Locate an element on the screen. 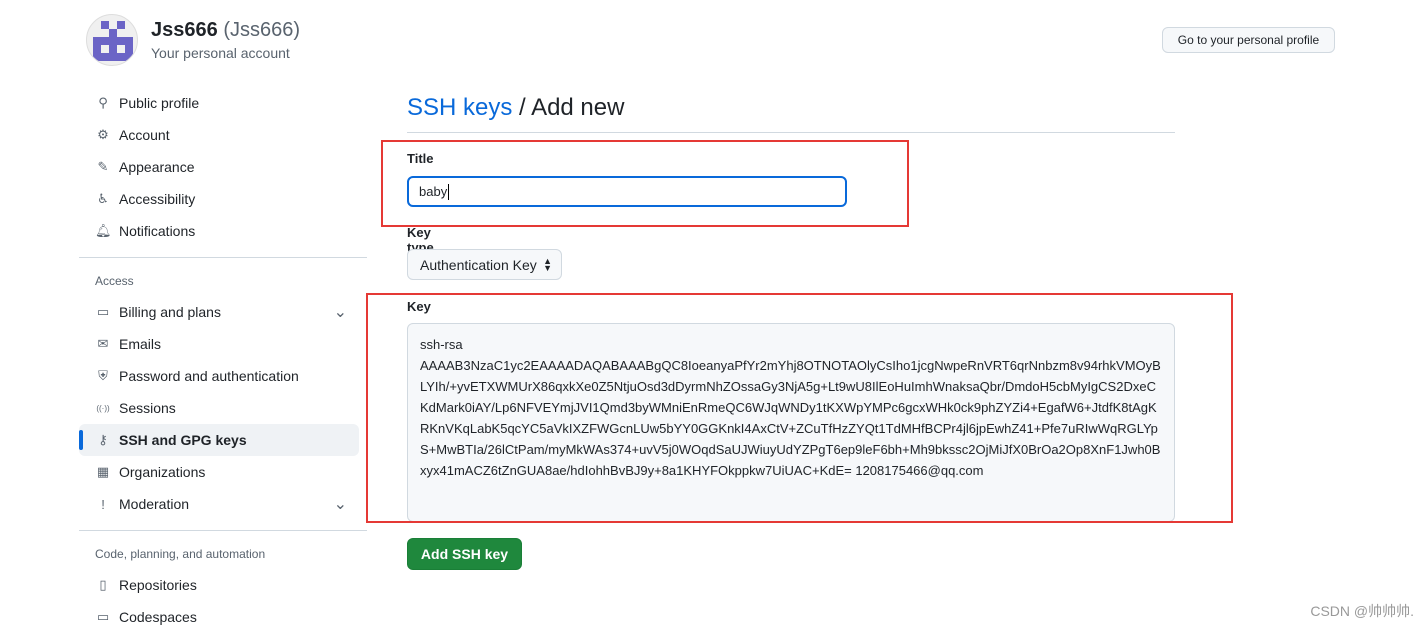 The width and height of the screenshot is (1426, 633). account-subtitle: Your personal account is located at coordinates (220, 53).